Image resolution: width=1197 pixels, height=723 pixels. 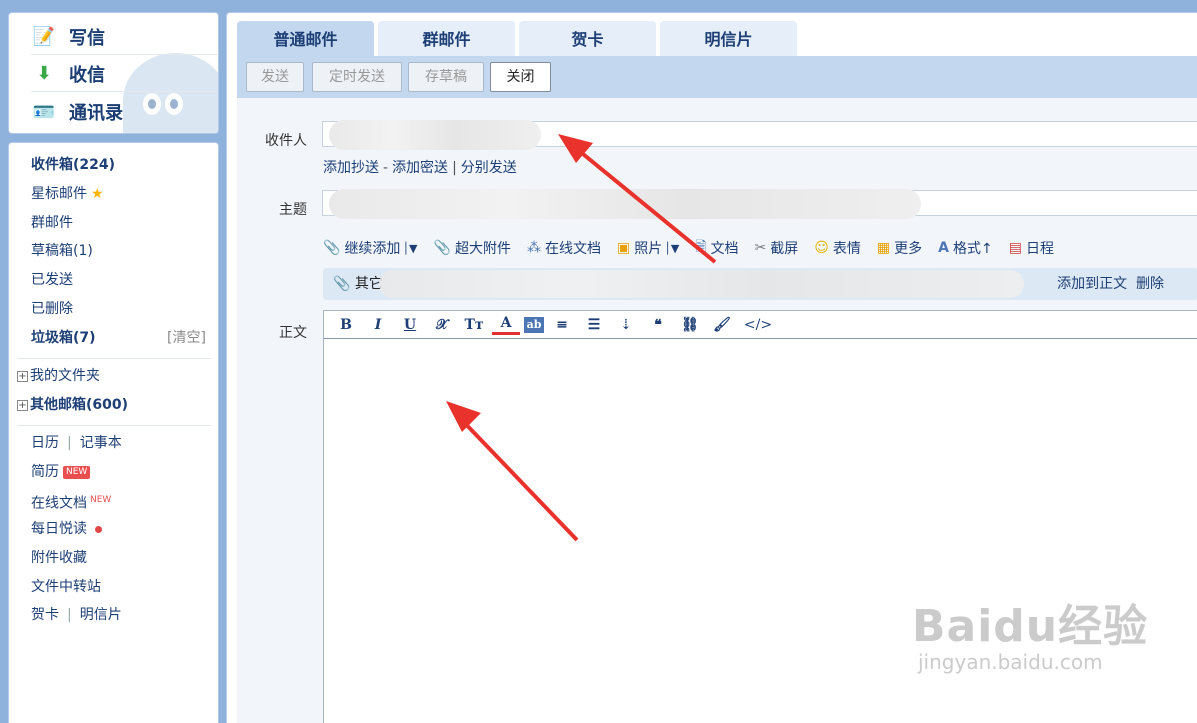 I want to click on arrow-to-body, so click(x=512, y=471).